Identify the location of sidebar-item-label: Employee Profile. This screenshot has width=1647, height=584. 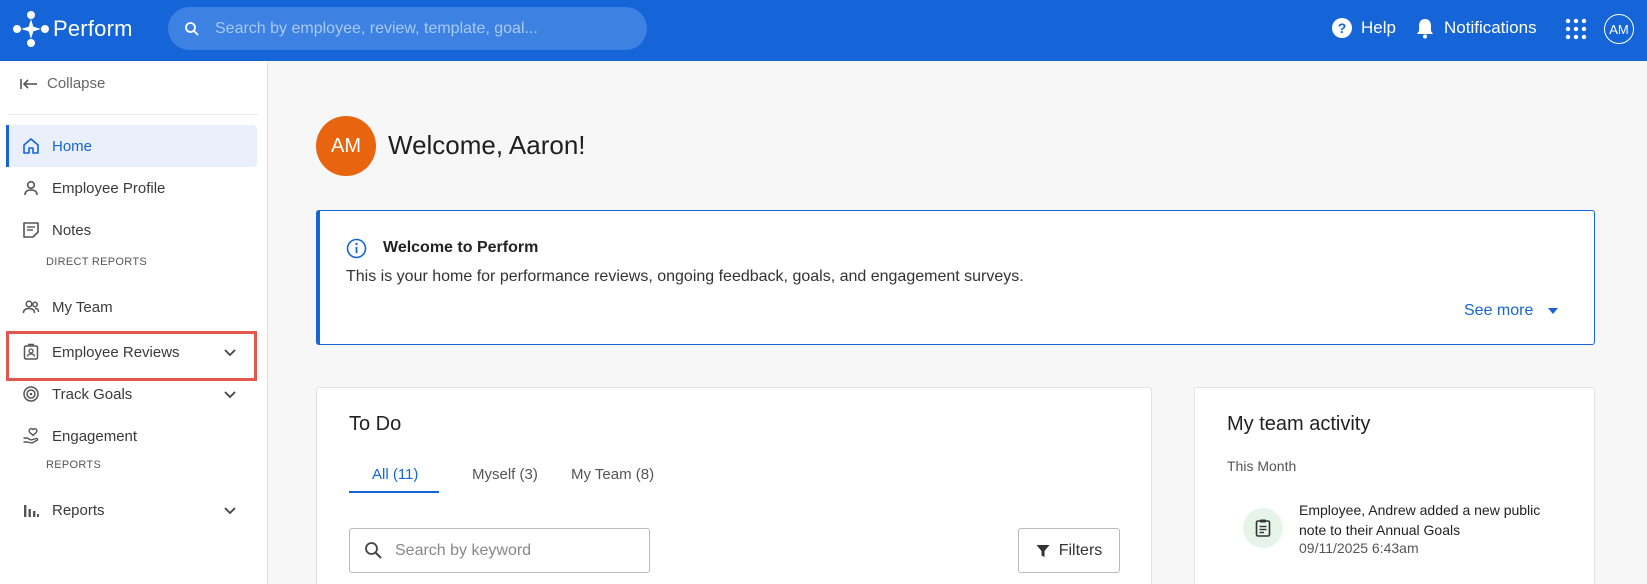
(109, 188).